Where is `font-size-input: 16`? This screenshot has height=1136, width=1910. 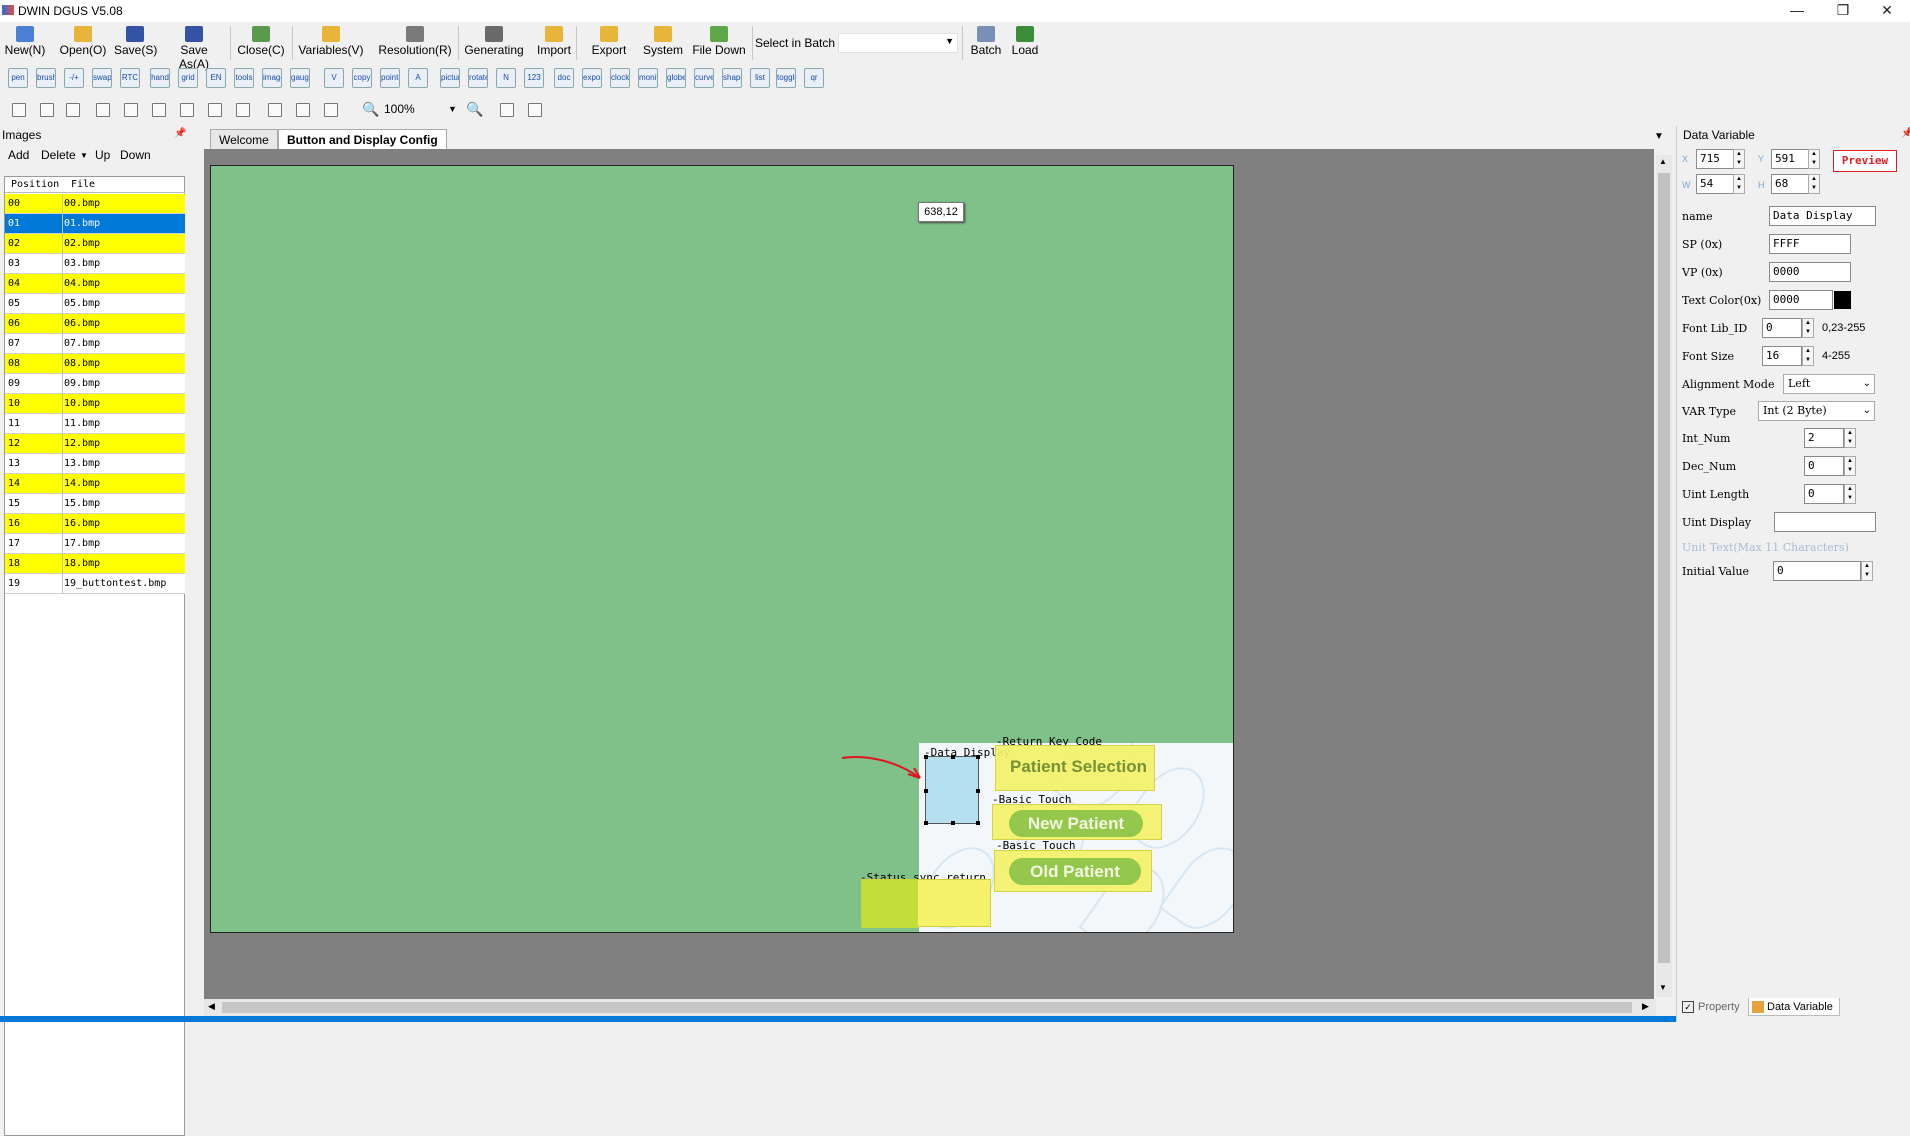
font-size-input: 16 is located at coordinates (1782, 356).